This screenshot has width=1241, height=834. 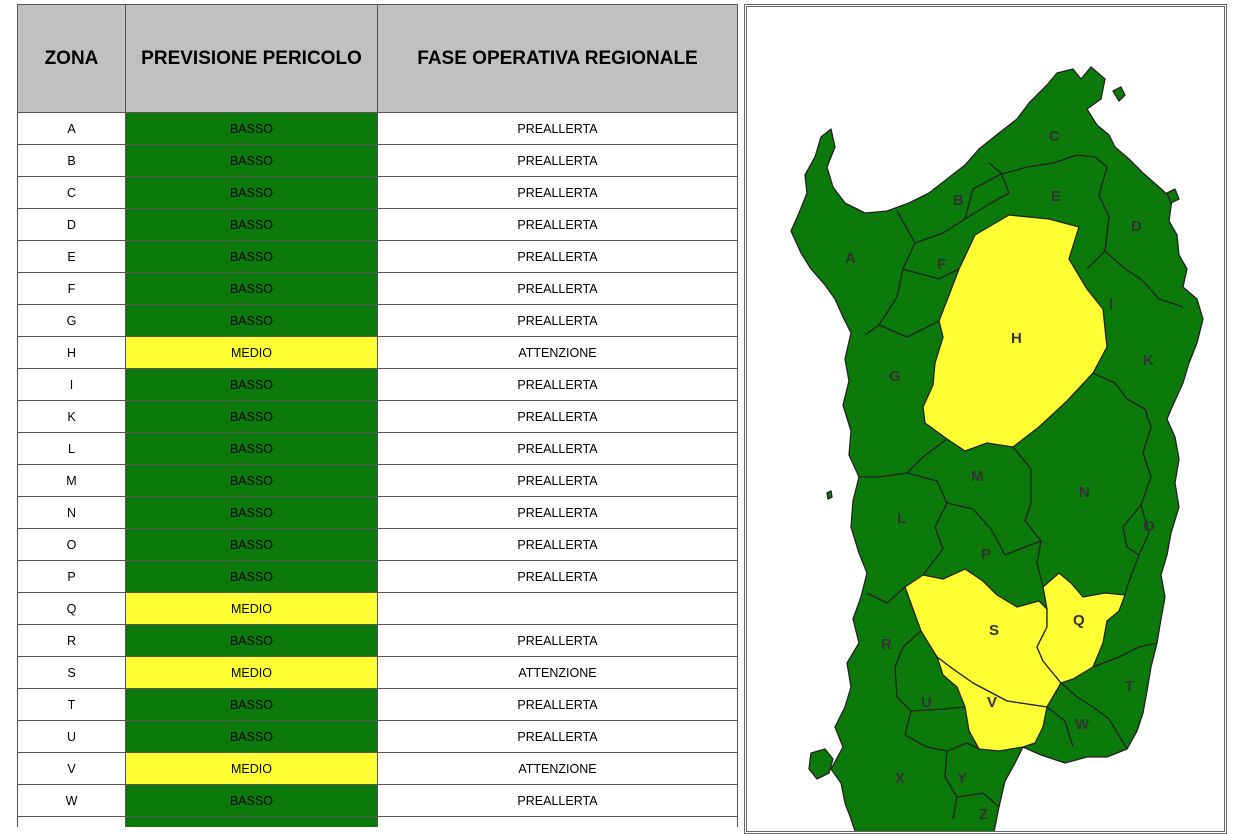 I want to click on table-row: A BASSO PREALLERTA, so click(x=377, y=128).